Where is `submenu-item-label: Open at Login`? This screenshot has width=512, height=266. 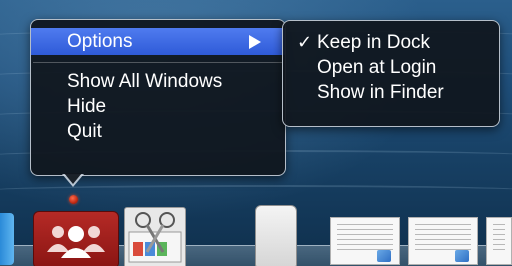 submenu-item-label: Open at Login is located at coordinates (377, 67).